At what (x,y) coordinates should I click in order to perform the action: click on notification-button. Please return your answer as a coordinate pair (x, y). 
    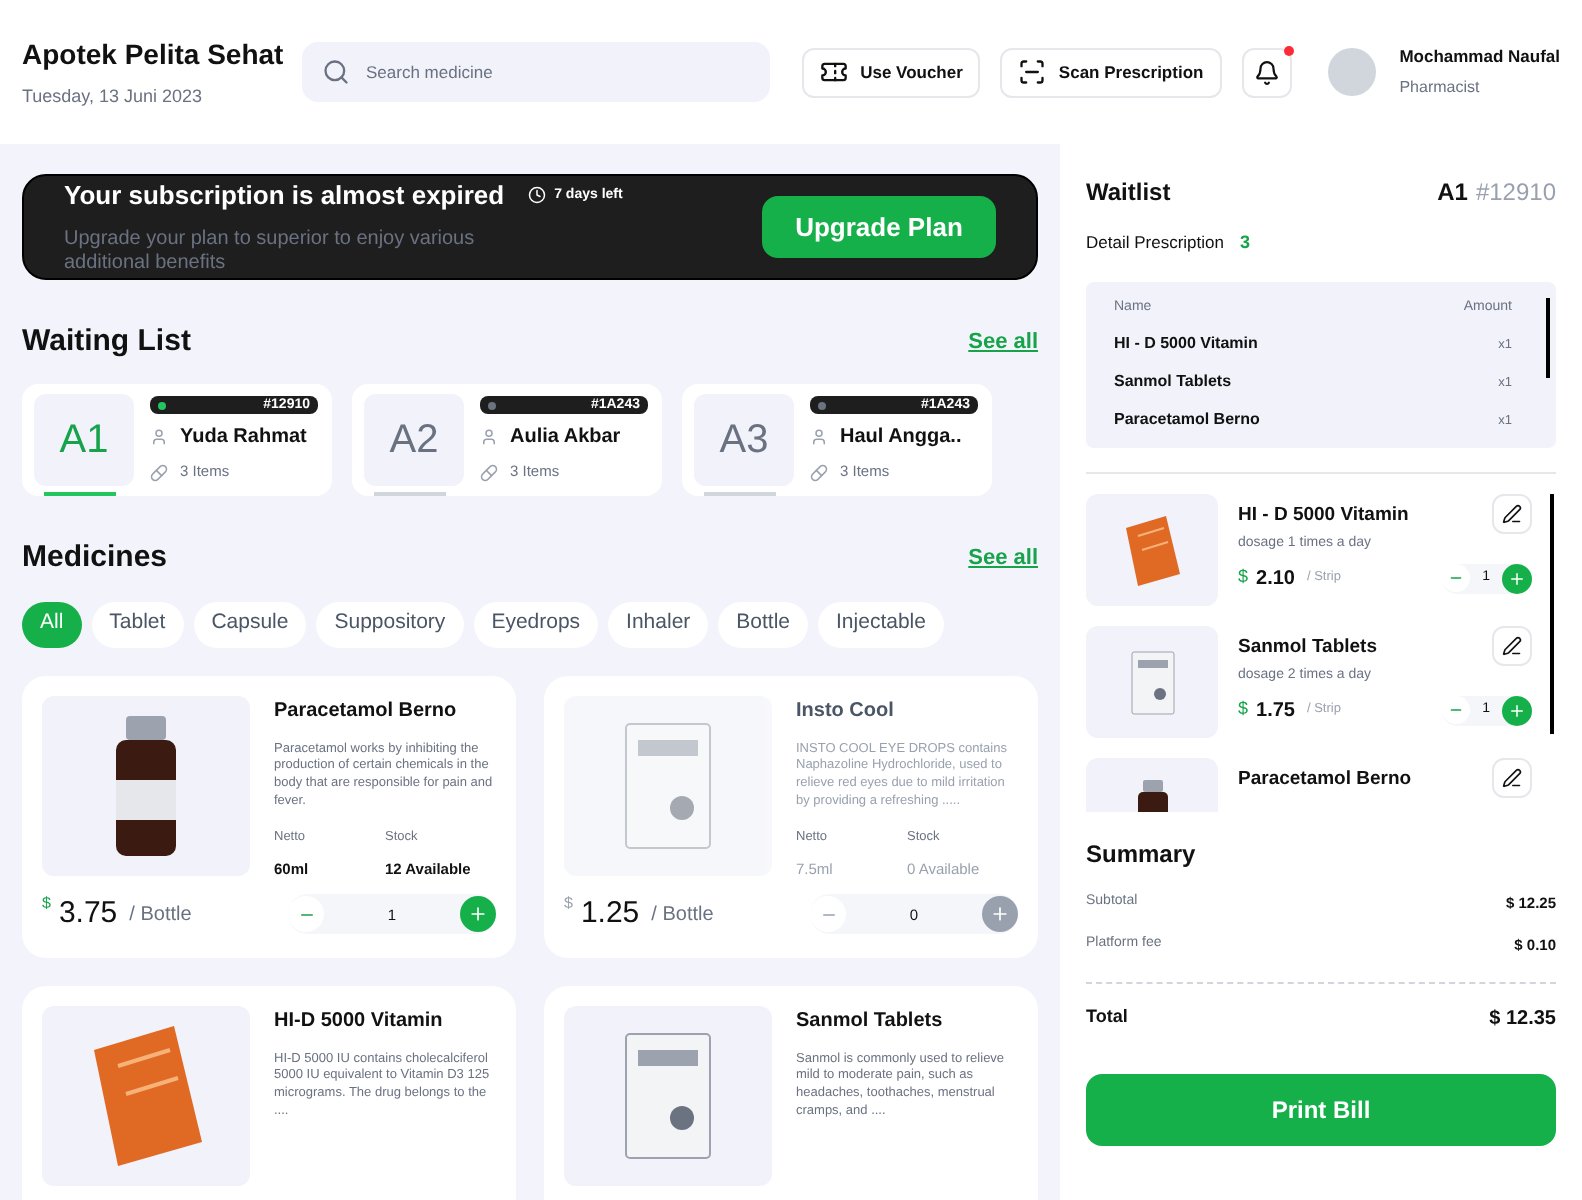
    Looking at the image, I should click on (1266, 72).